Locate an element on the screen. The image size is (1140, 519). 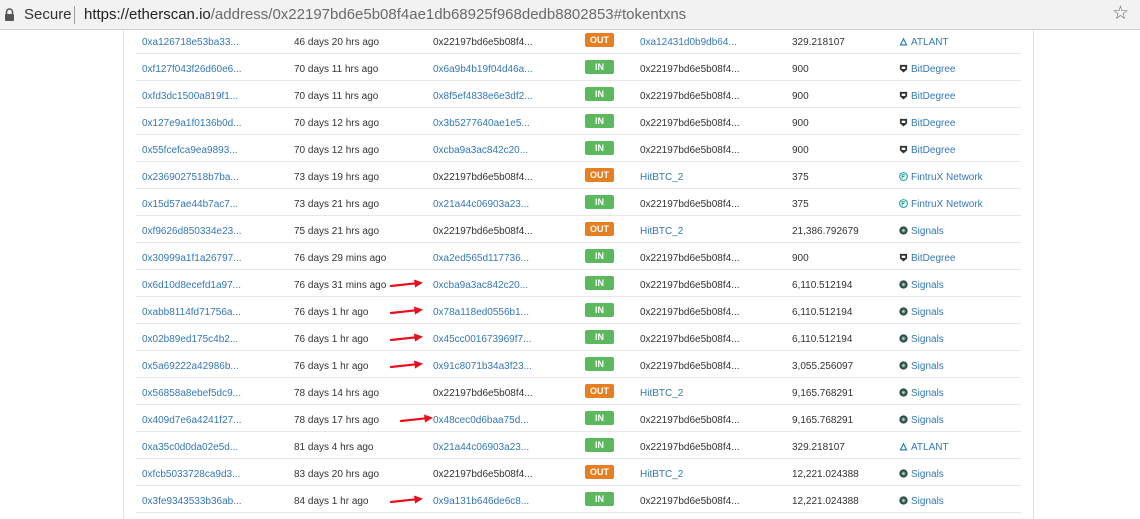
age-text: 81 days 4 hrs ago is located at coordinates (334, 447).